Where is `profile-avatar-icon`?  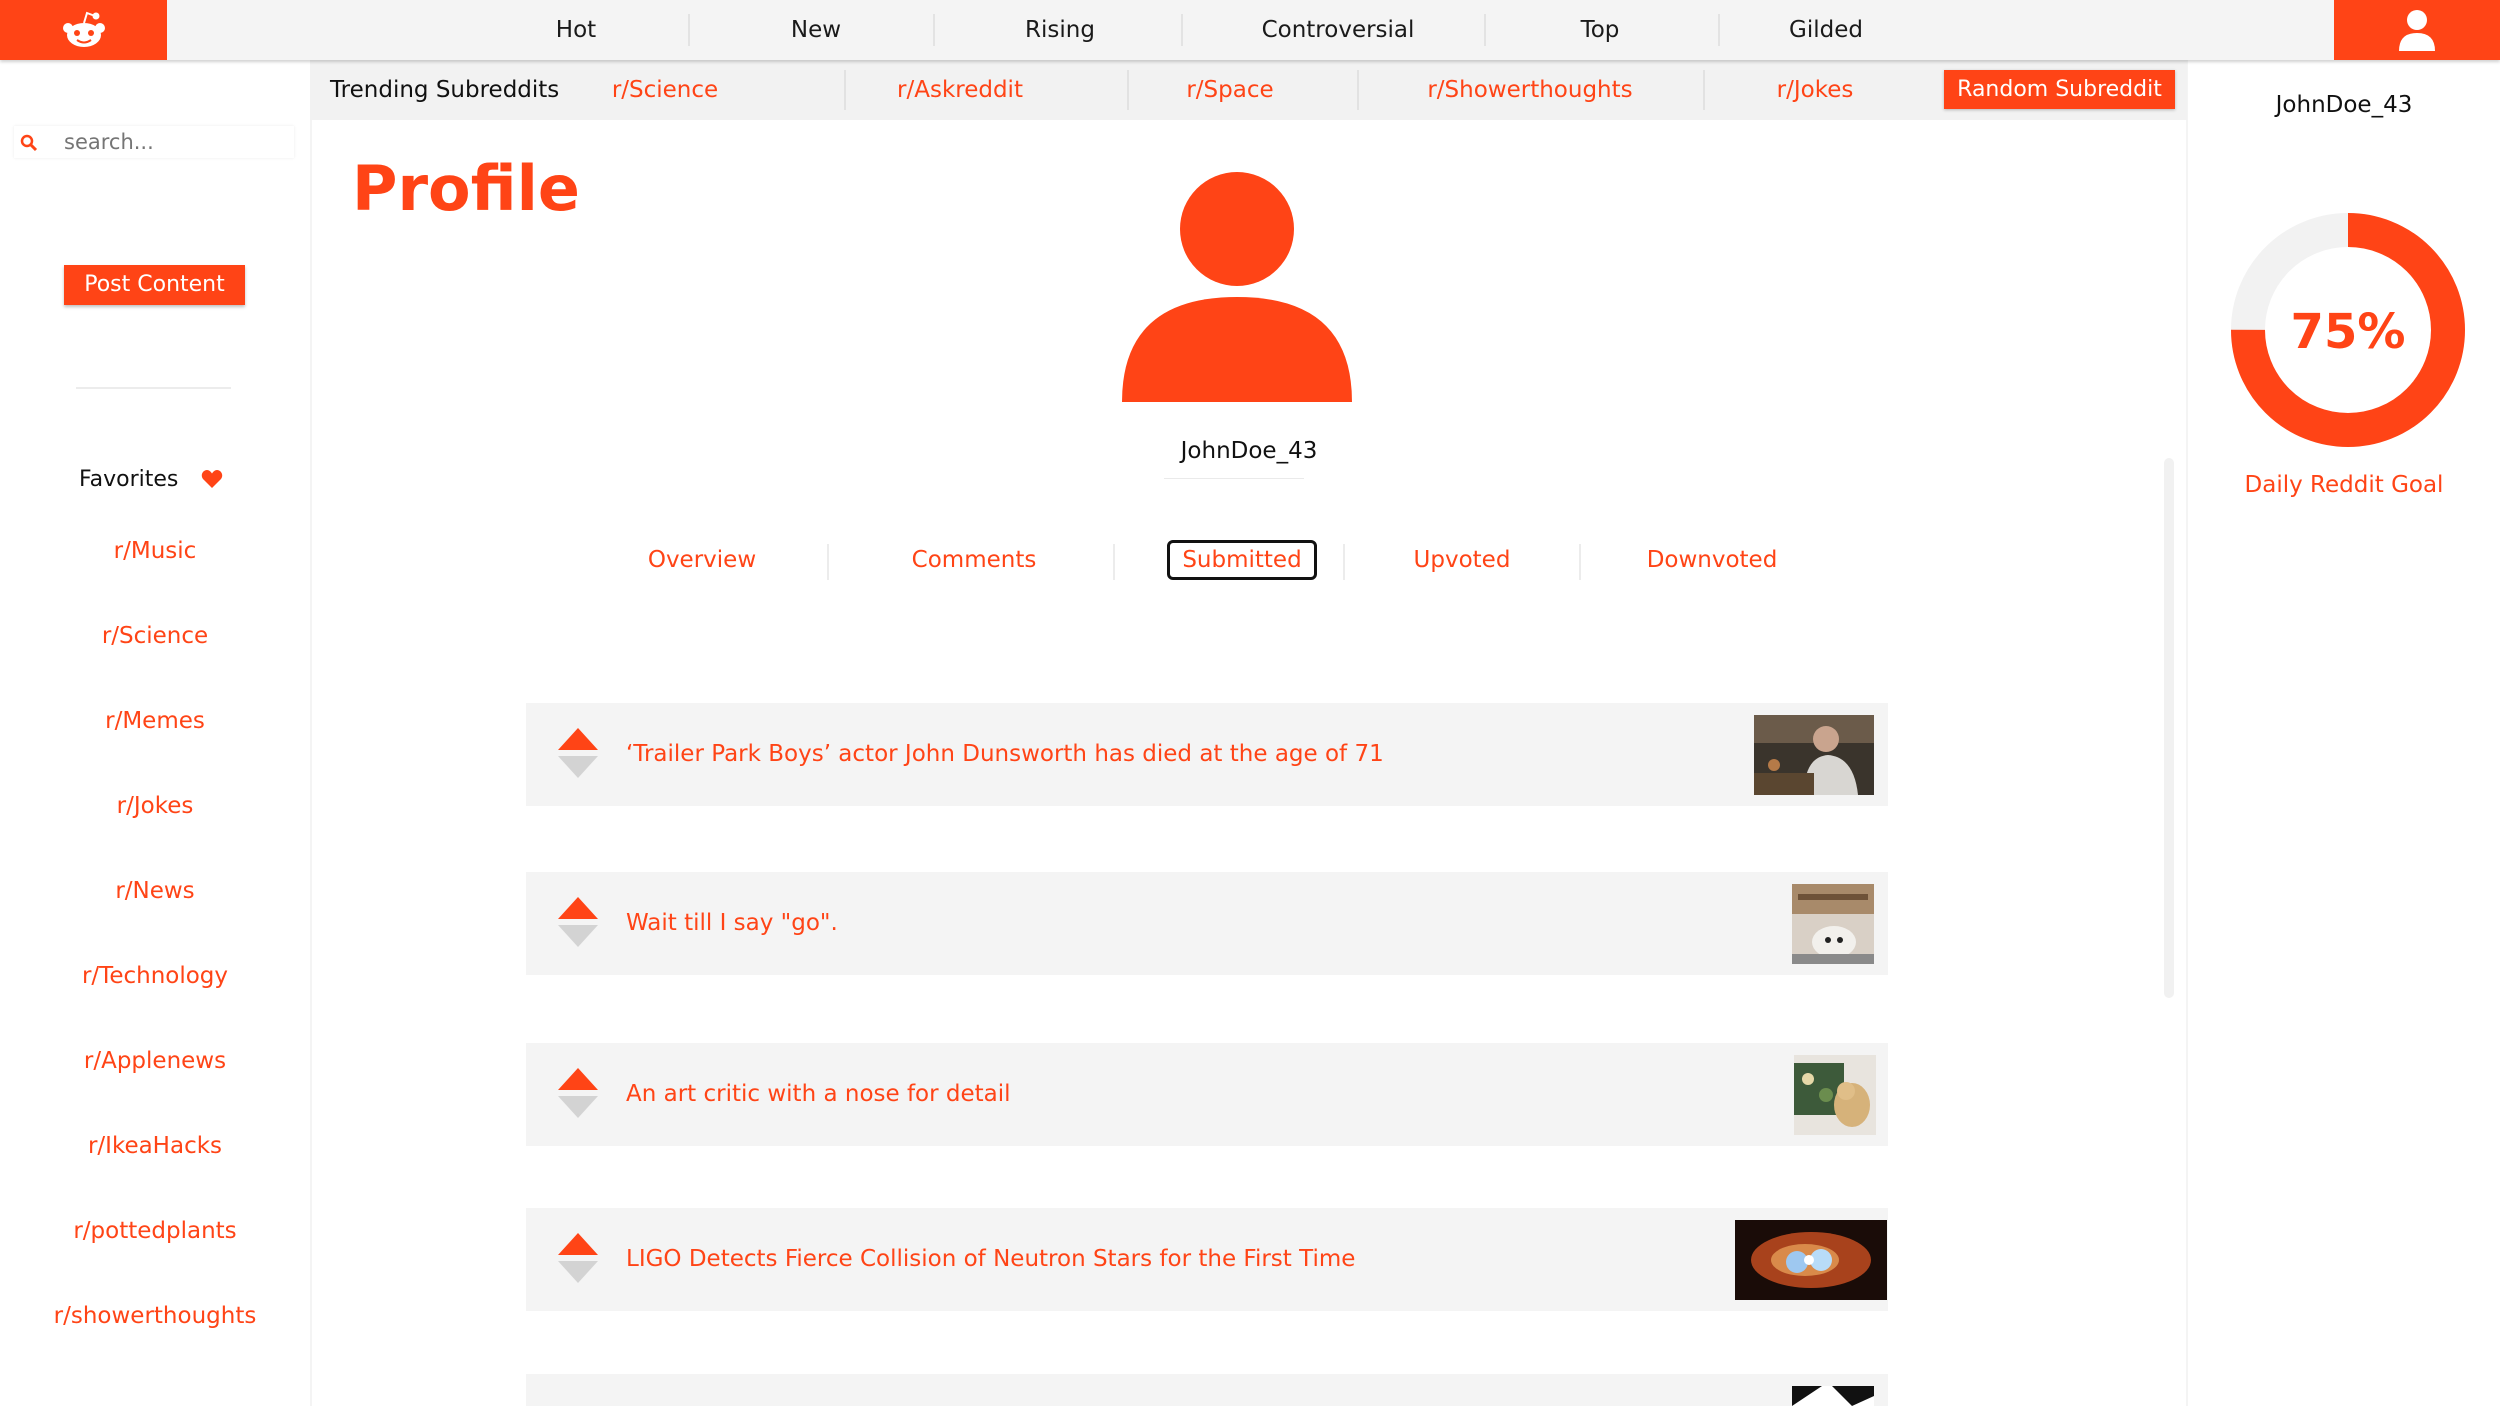 profile-avatar-icon is located at coordinates (1237, 287).